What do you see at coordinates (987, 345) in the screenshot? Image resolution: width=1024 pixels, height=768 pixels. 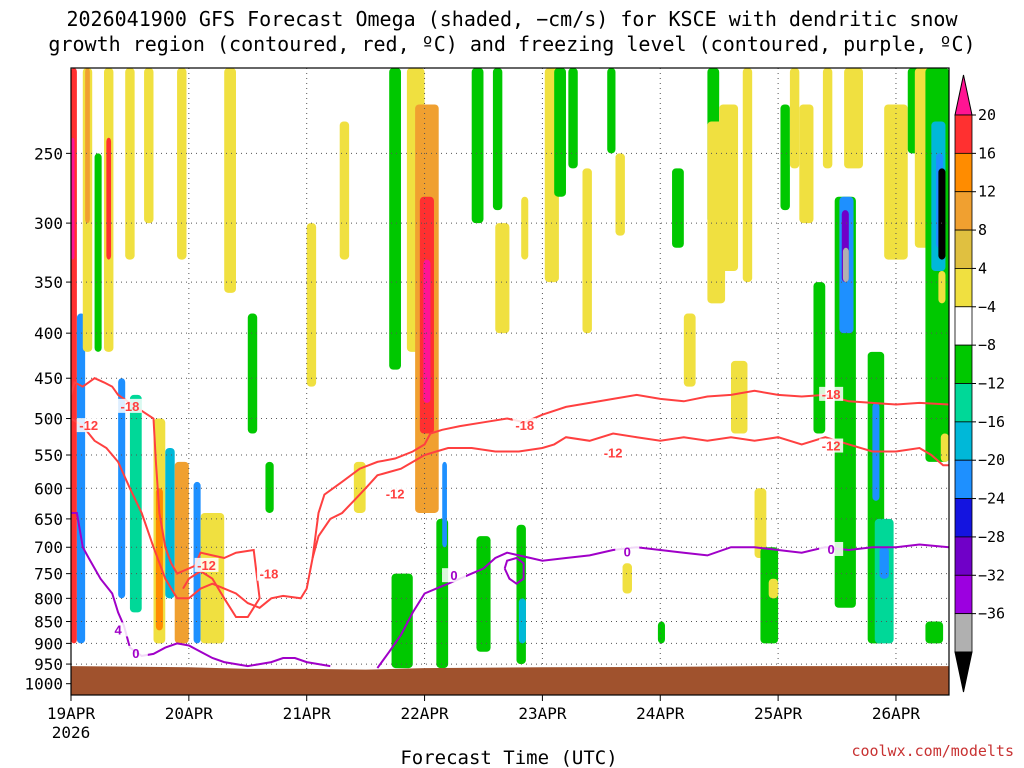 I see `colorbar-label: −8` at bounding box center [987, 345].